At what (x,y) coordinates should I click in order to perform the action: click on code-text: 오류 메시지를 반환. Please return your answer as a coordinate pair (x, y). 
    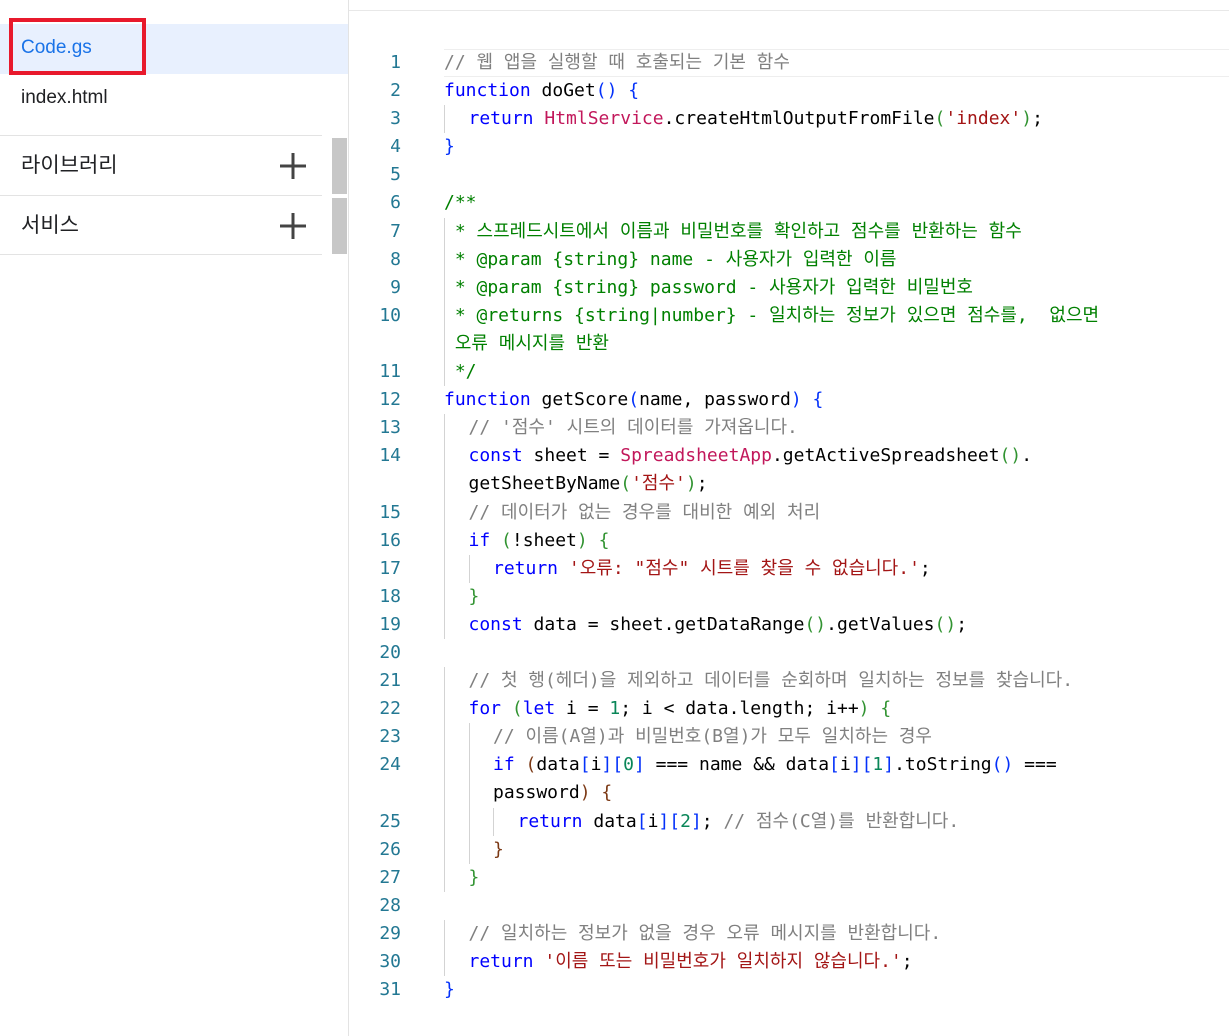
    Looking at the image, I should click on (526, 344).